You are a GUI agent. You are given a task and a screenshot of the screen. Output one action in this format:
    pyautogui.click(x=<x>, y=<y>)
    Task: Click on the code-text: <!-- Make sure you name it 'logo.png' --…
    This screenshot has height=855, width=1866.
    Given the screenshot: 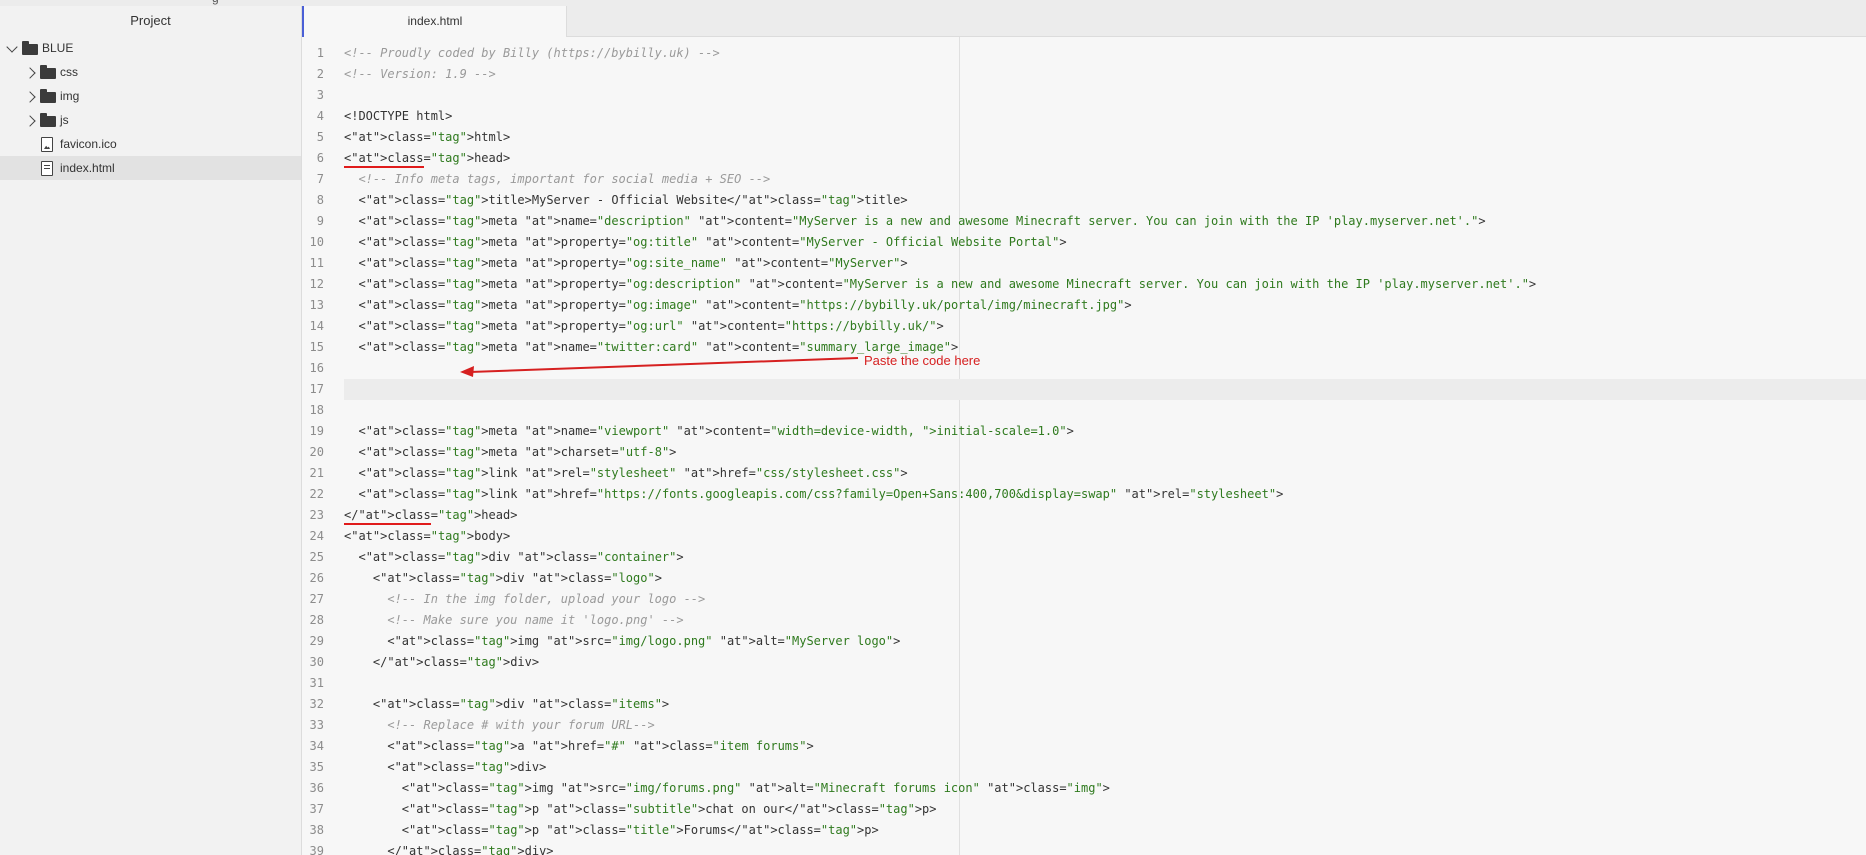 What is the action you would take?
    pyautogui.click(x=535, y=620)
    